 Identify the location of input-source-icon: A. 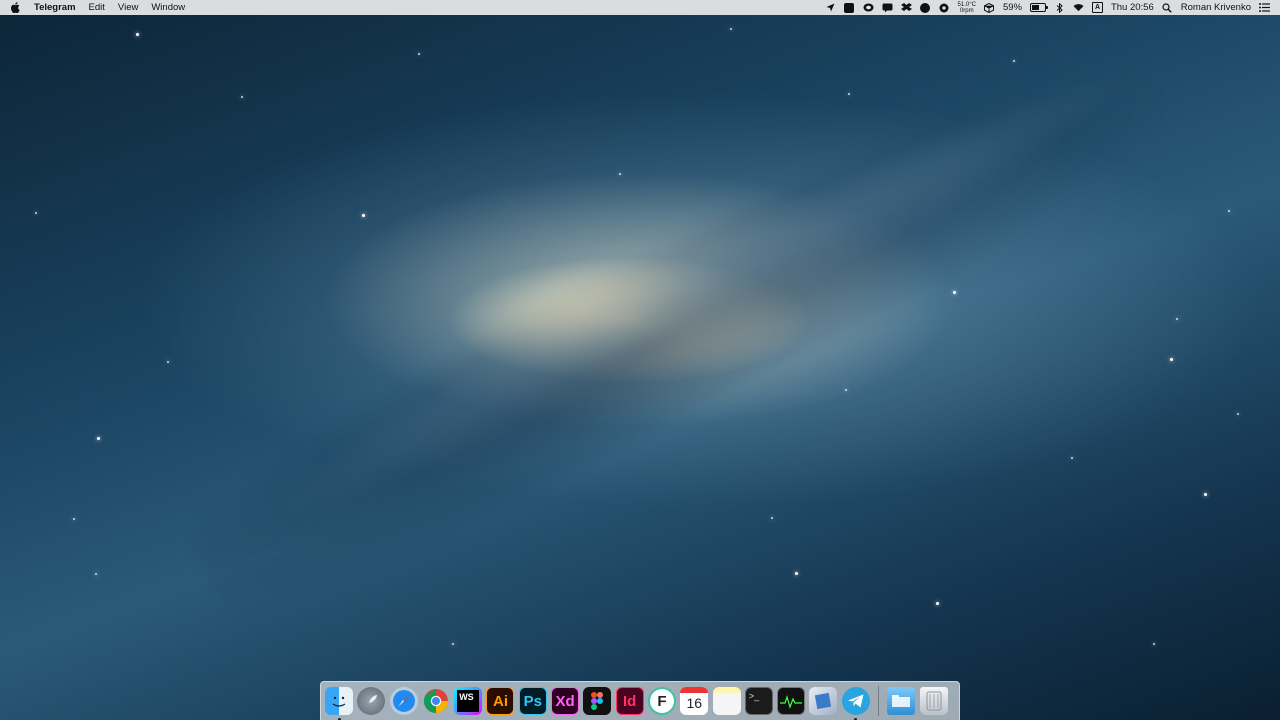
(1097, 7).